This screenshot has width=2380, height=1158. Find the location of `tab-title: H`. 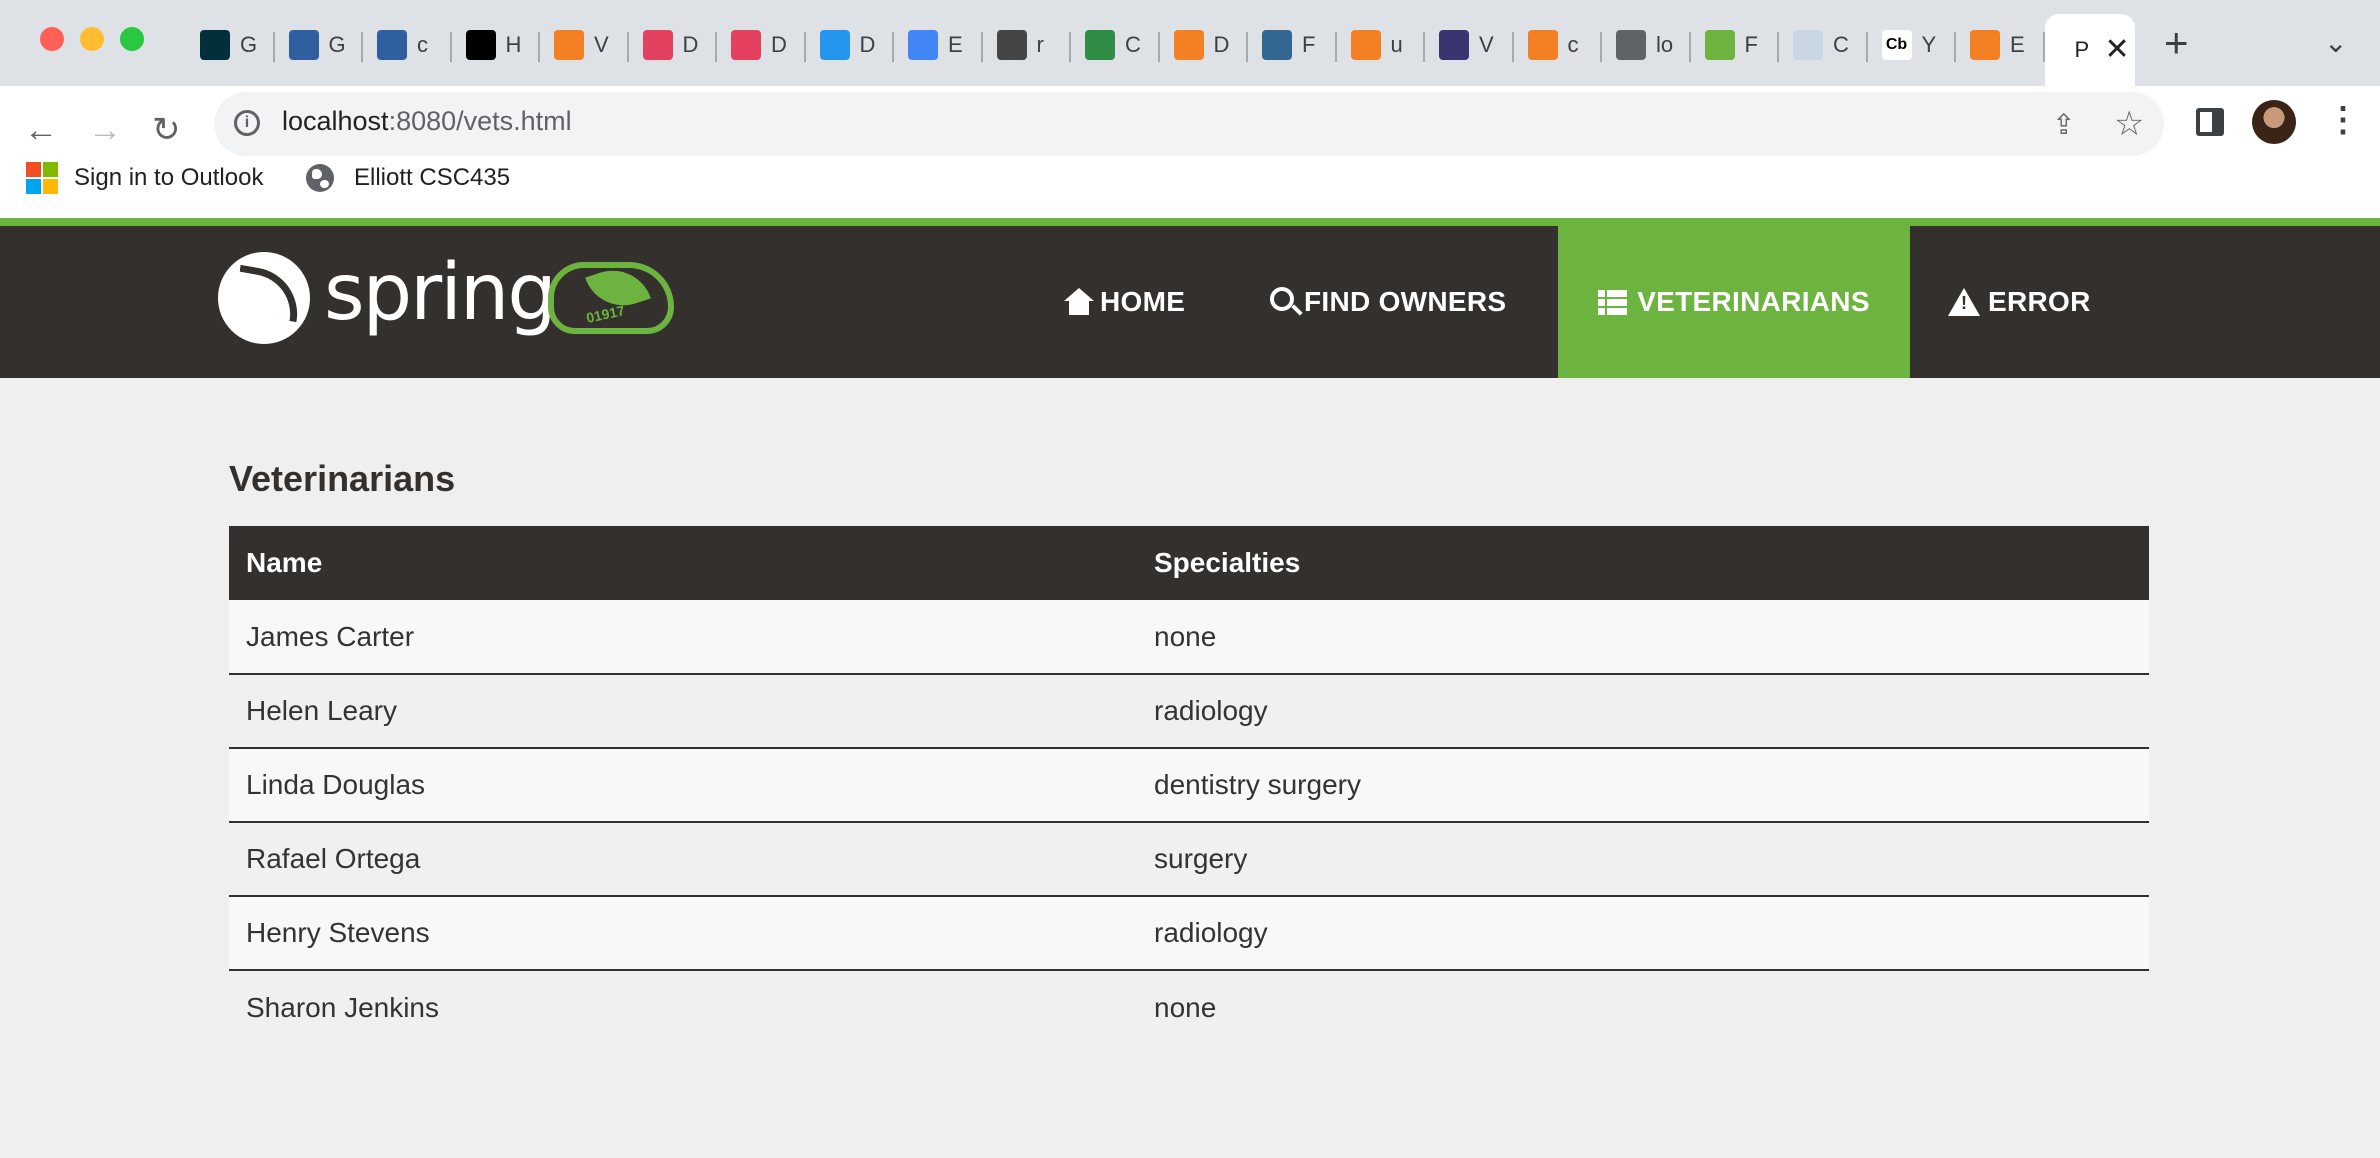

tab-title: H is located at coordinates (513, 44).